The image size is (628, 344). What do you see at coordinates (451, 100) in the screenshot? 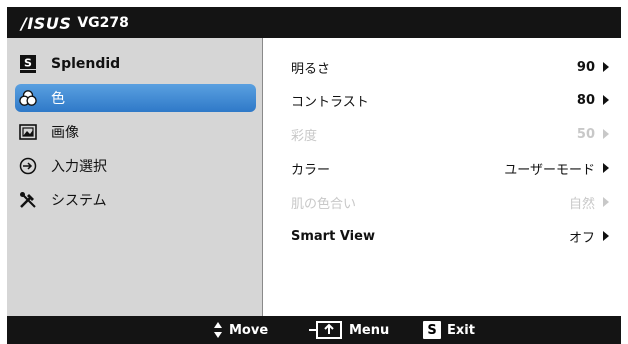
I see `setting-contrast: コントラスト 80` at bounding box center [451, 100].